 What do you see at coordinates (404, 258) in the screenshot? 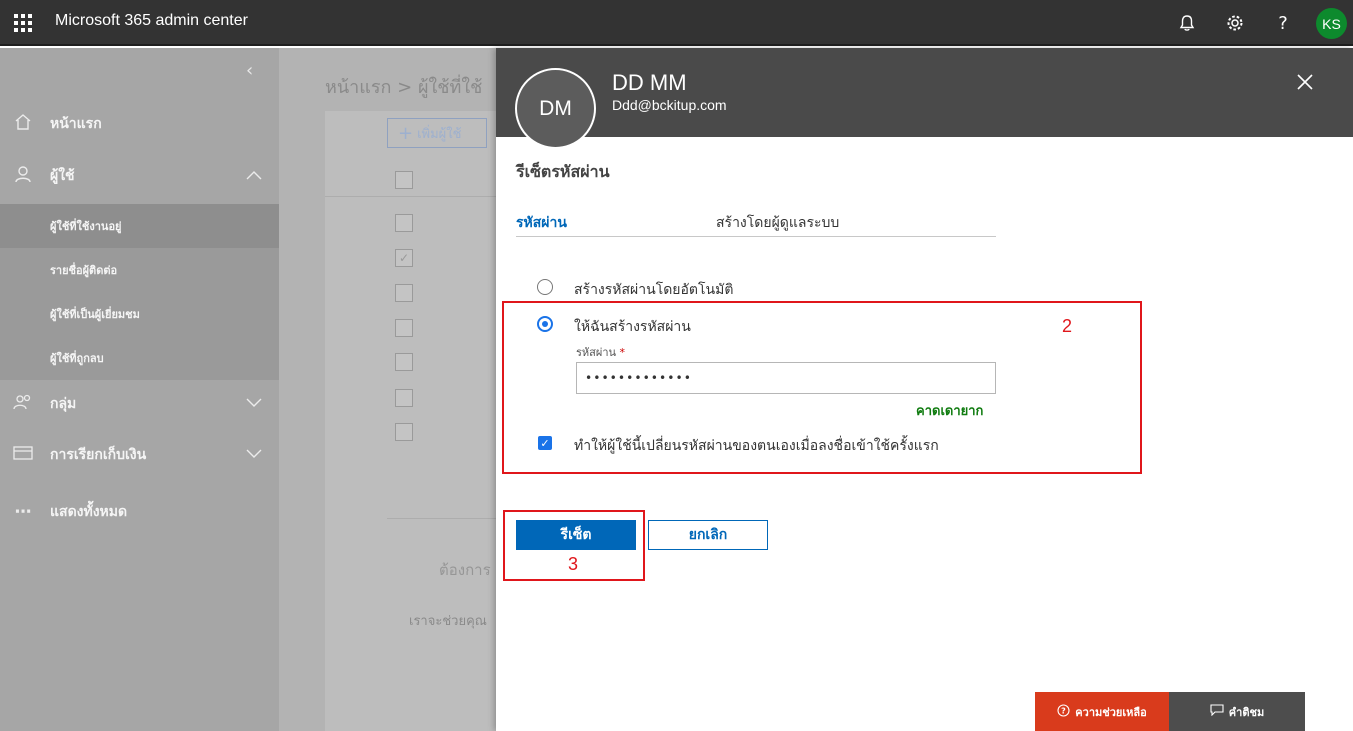
I see `row-checkbox-checked: ✓` at bounding box center [404, 258].